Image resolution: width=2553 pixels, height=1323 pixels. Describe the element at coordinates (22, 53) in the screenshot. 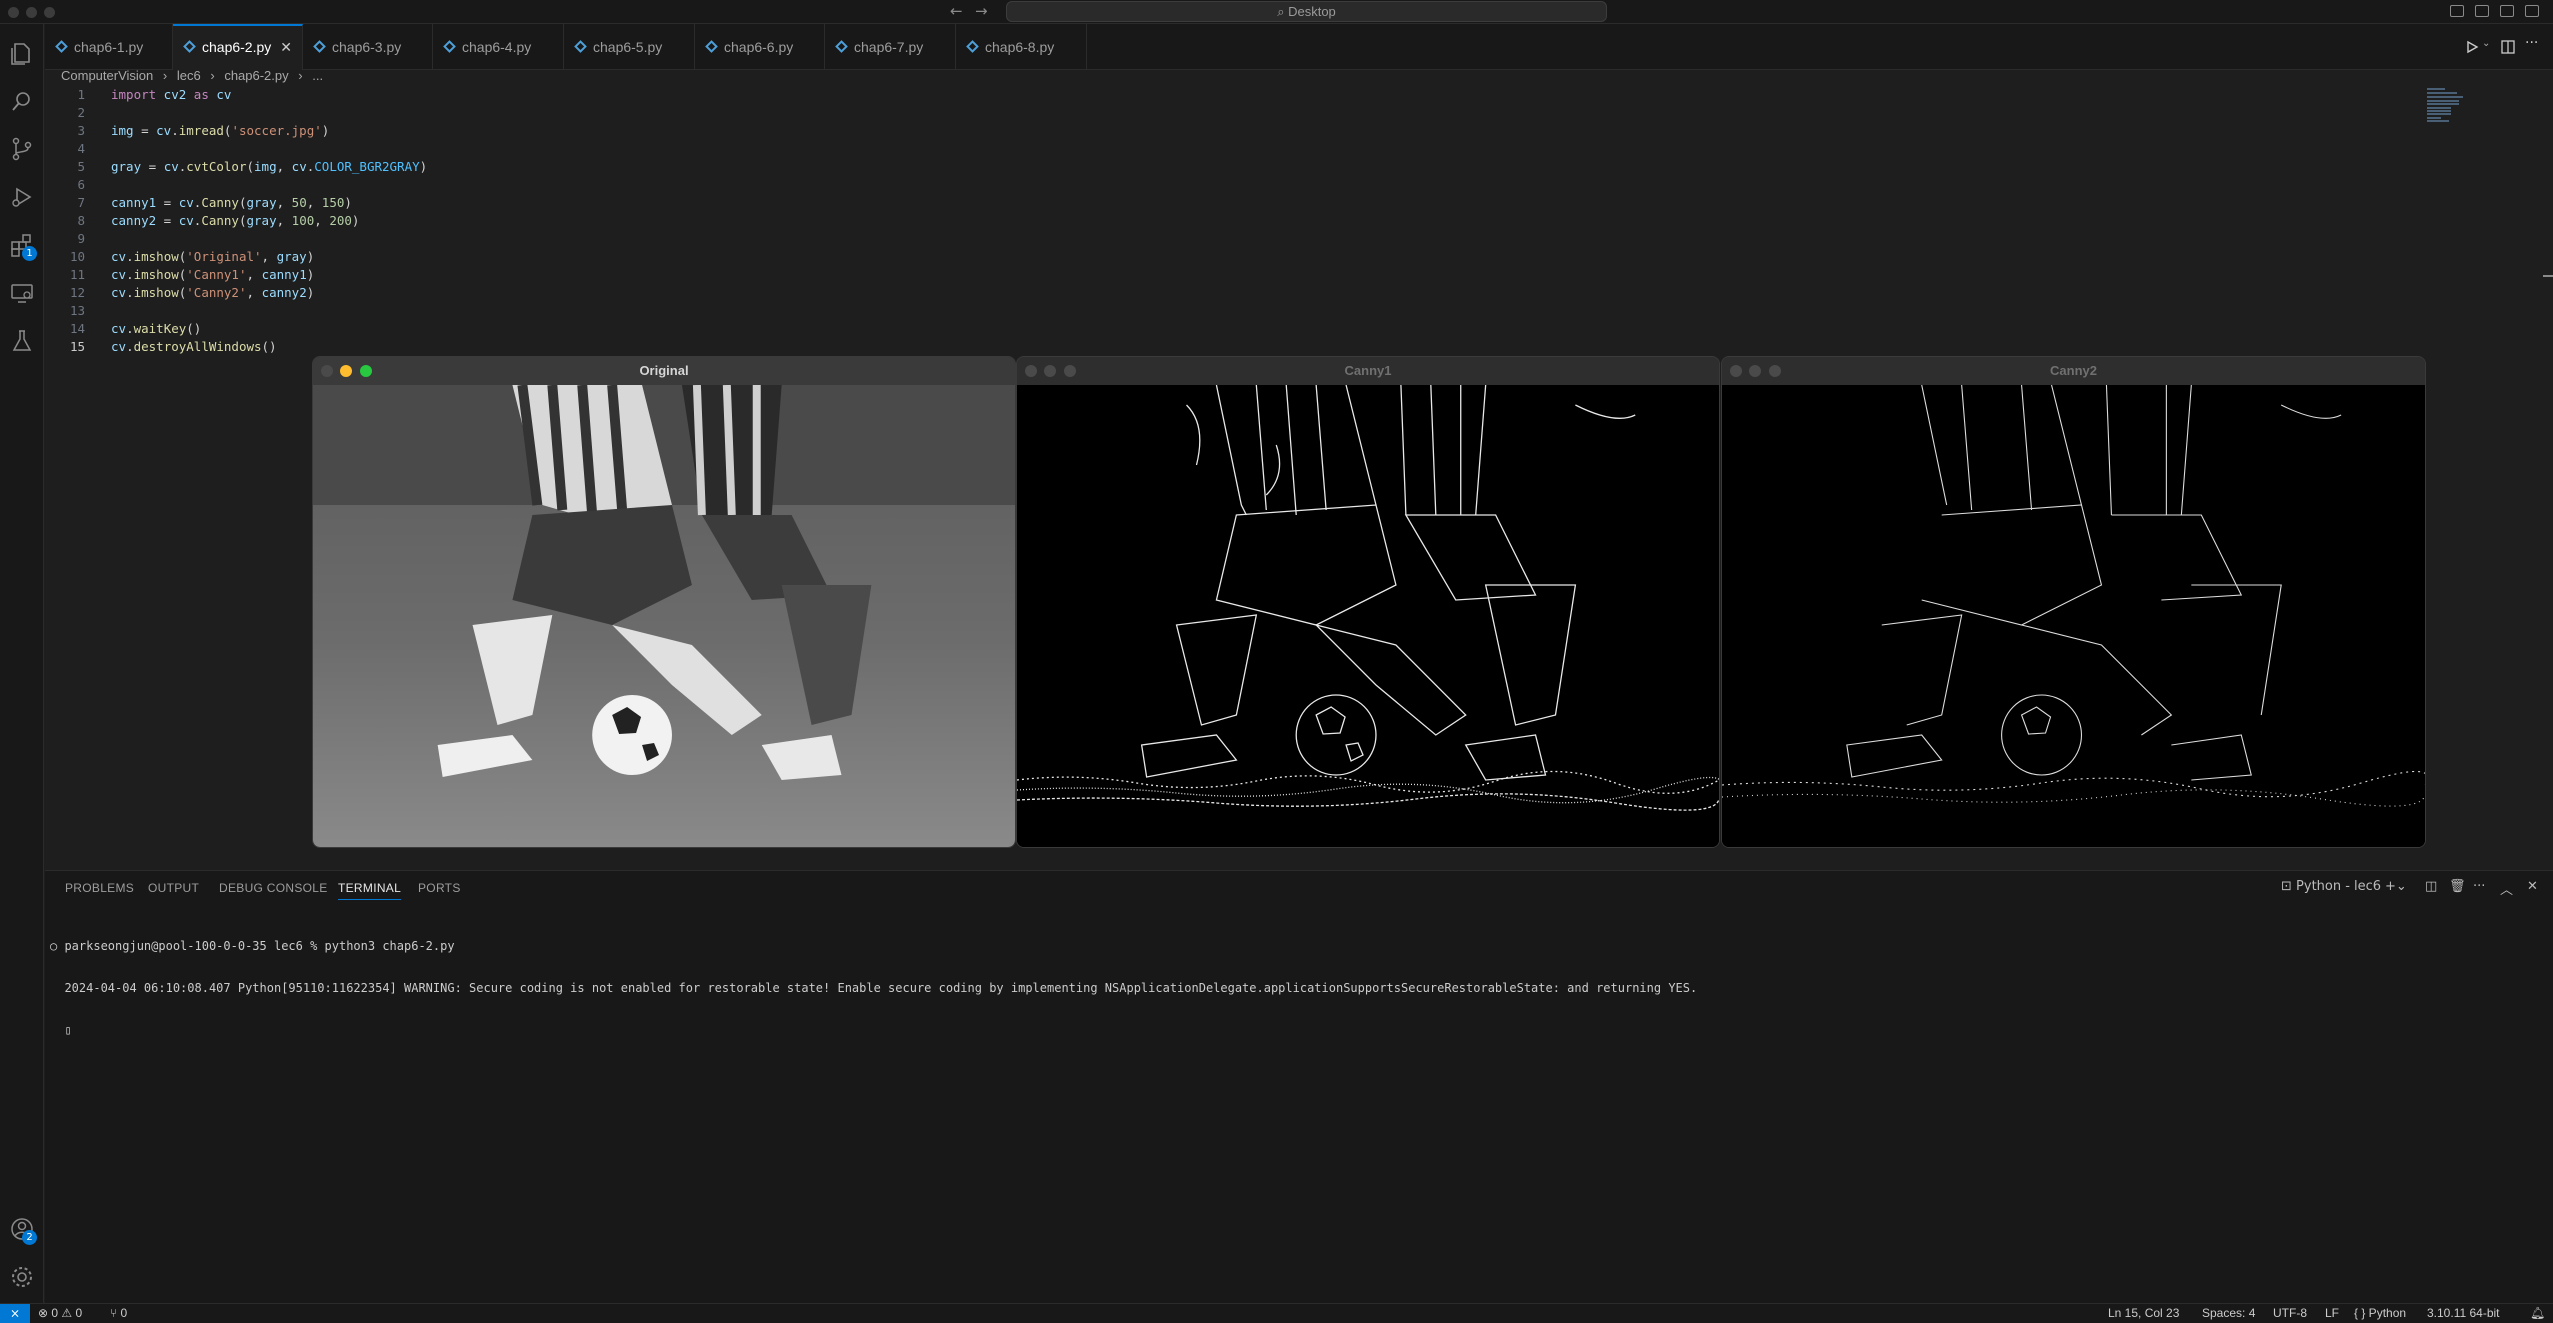

I see `explorer-icon` at that location.